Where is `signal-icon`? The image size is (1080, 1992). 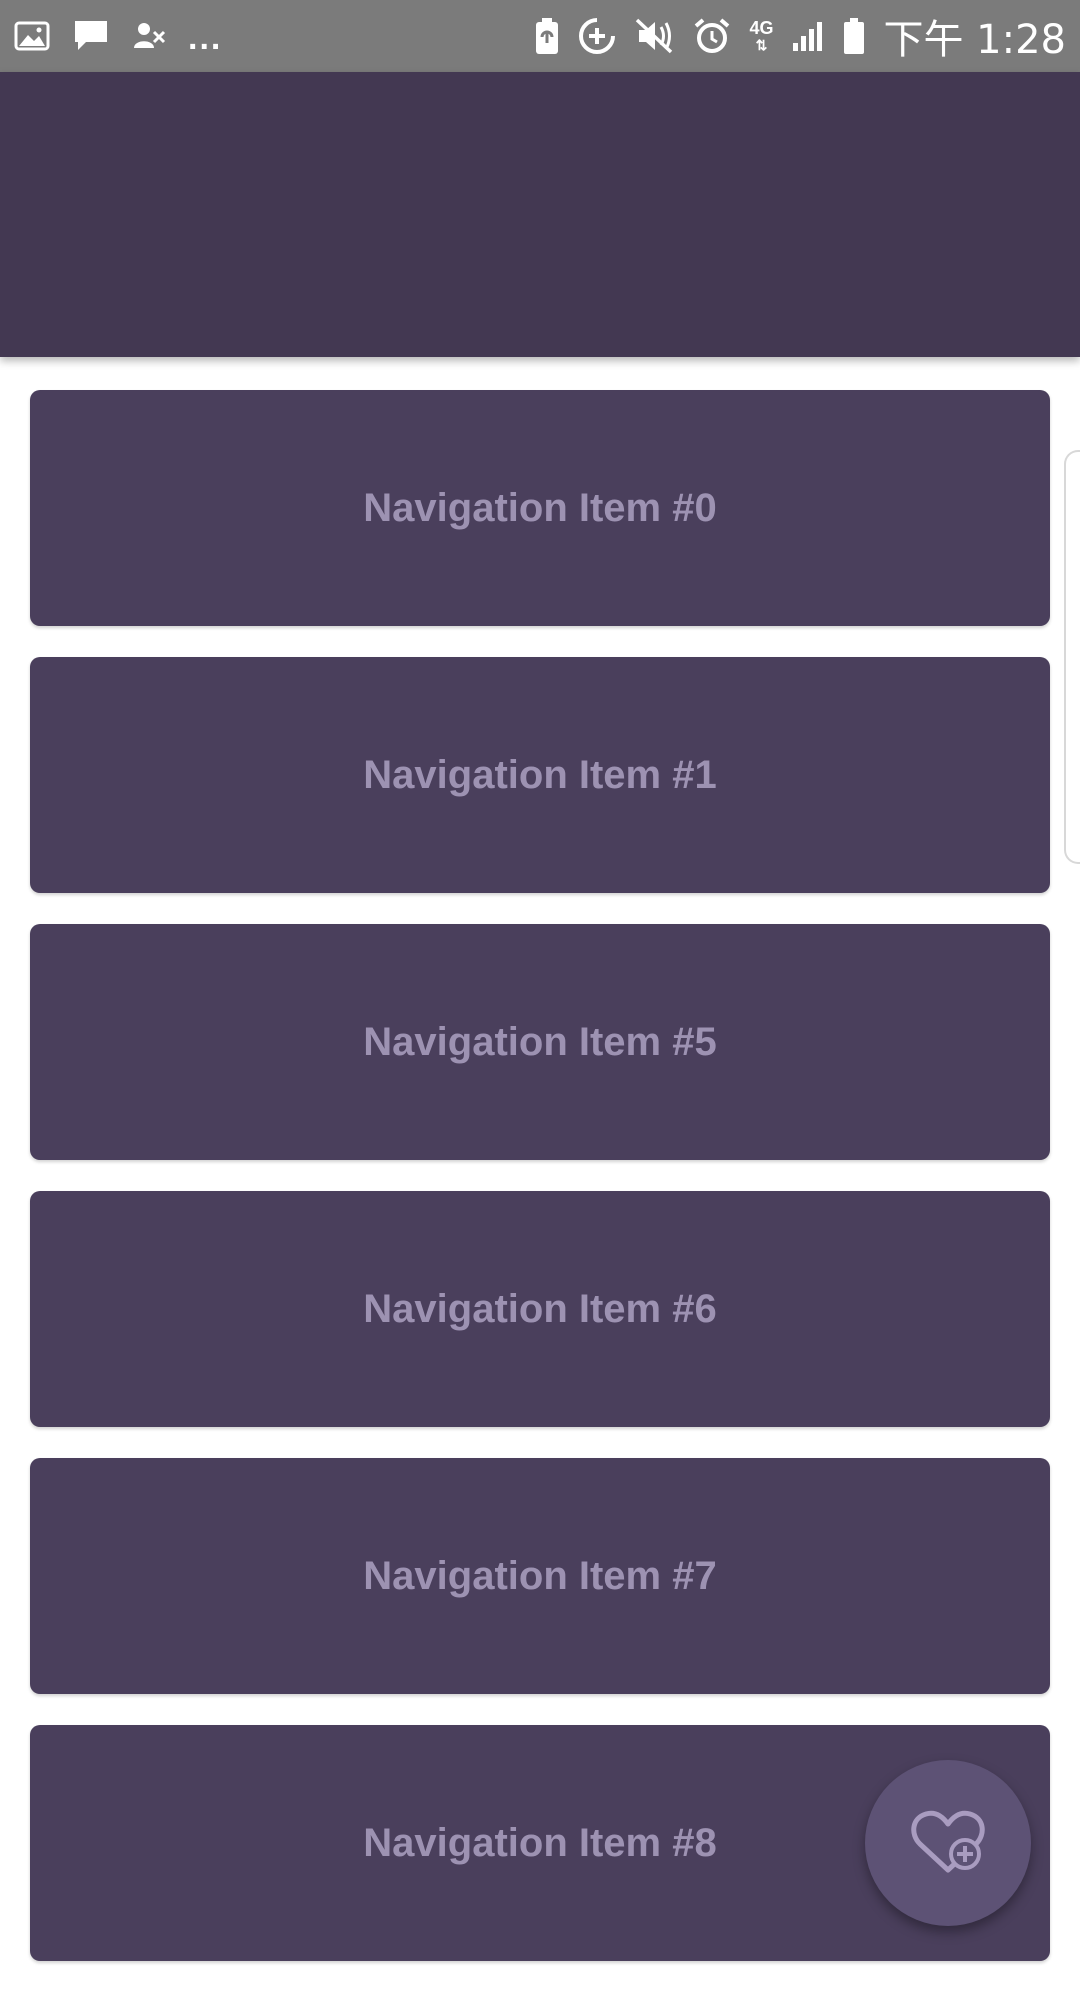 signal-icon is located at coordinates (808, 36).